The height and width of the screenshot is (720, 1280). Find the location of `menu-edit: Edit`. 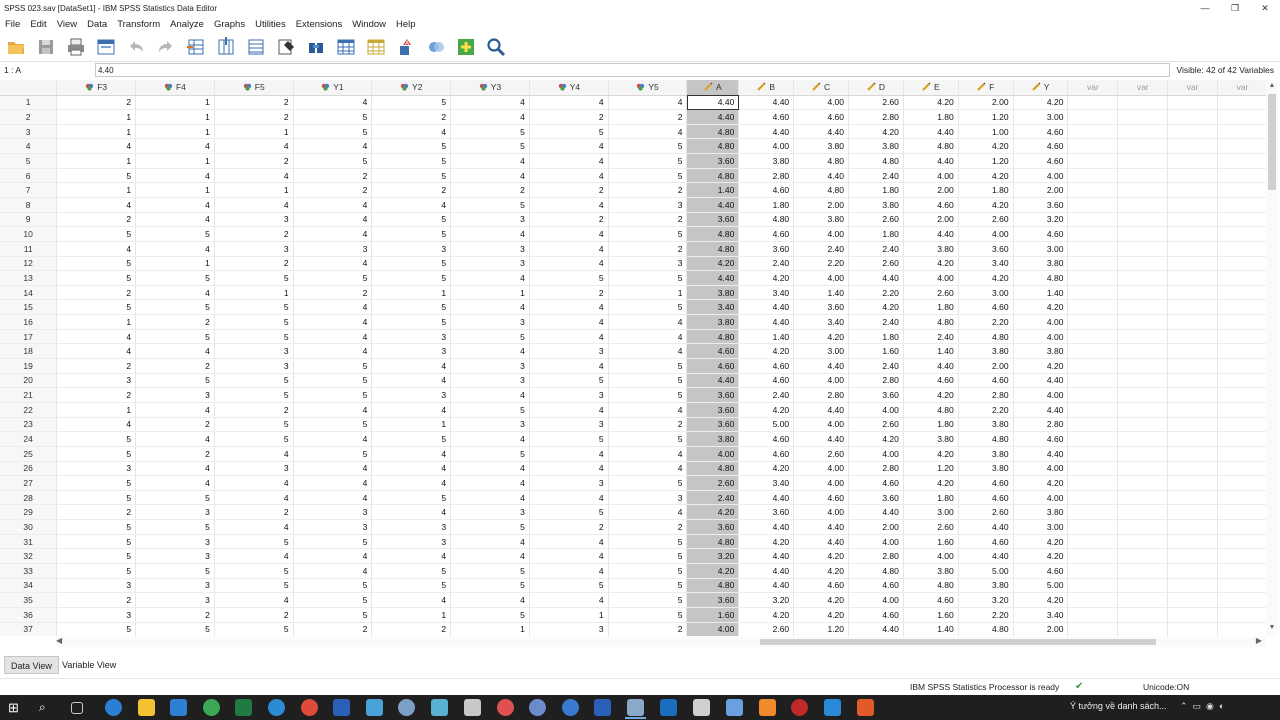

menu-edit: Edit is located at coordinates (38, 24).